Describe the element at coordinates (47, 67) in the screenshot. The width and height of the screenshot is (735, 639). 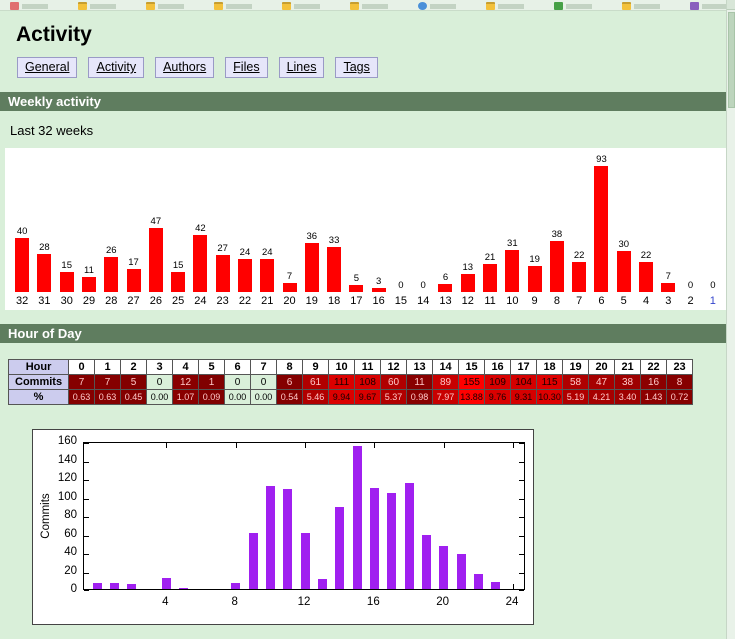
I see `tab-general: General` at that location.